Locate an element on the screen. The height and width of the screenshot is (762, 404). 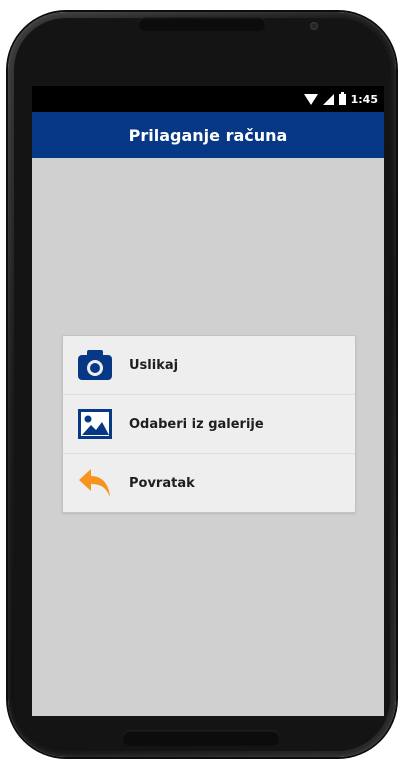
back-button: Povratak is located at coordinates (209, 482).